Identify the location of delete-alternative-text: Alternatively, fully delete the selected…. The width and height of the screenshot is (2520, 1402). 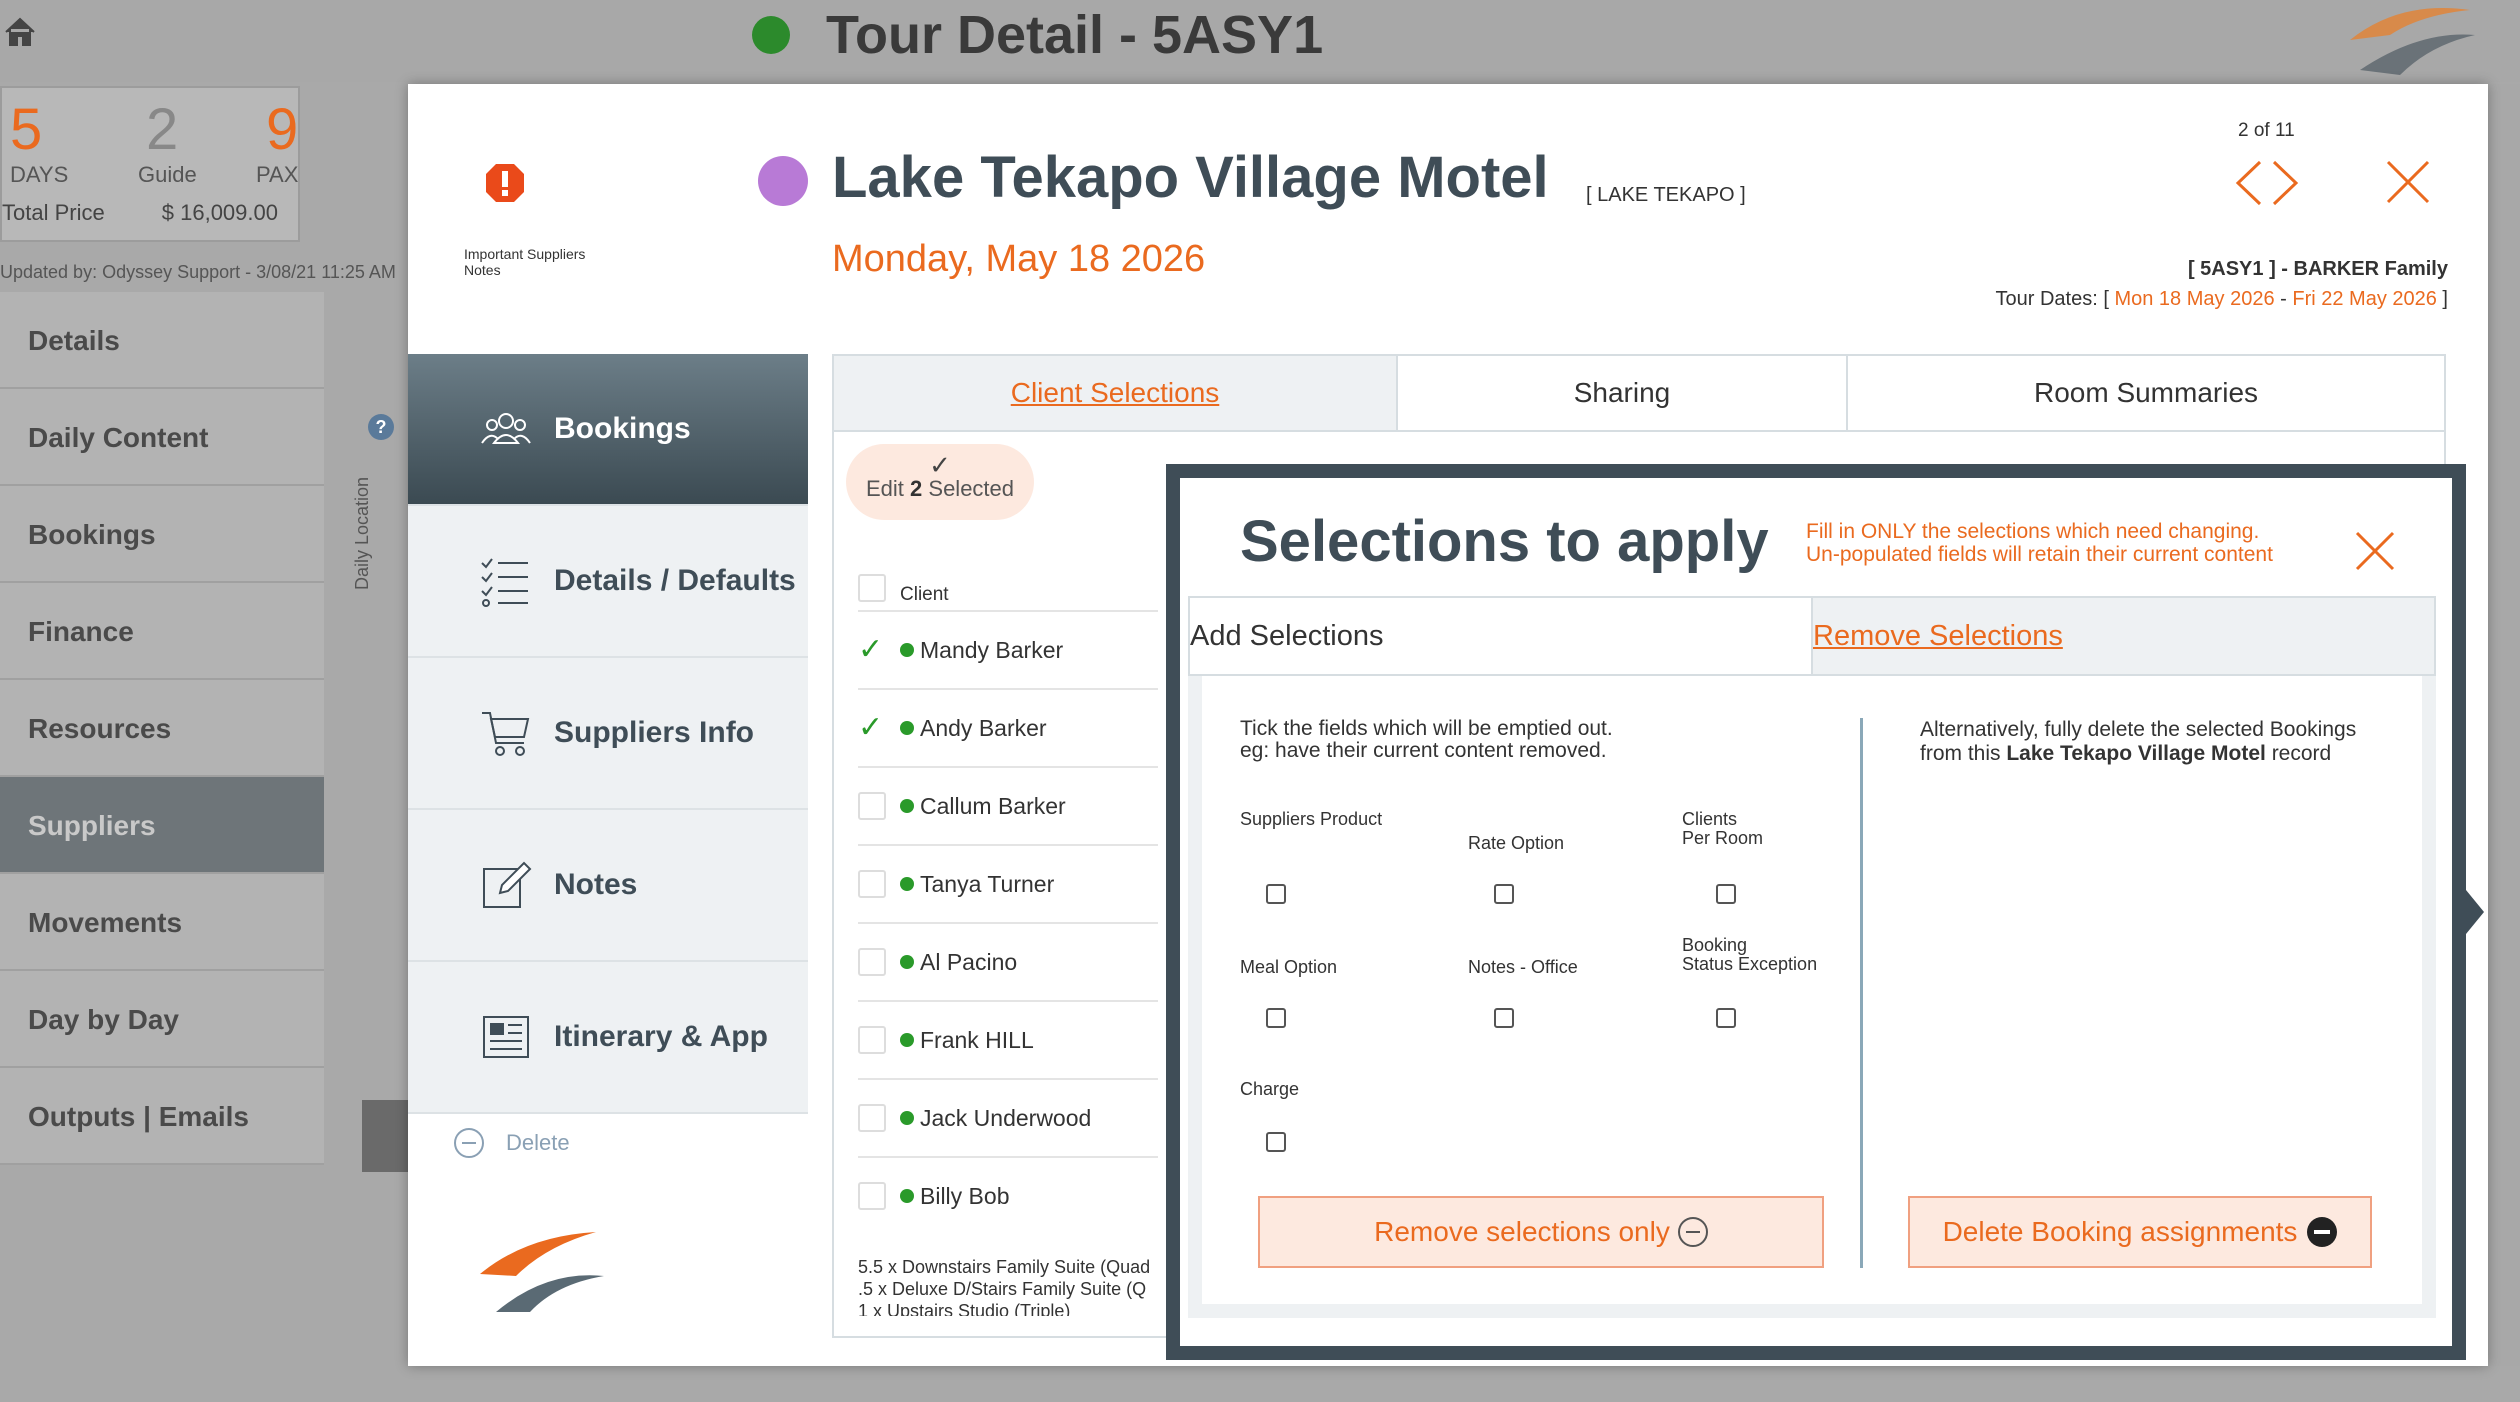
(2140, 742).